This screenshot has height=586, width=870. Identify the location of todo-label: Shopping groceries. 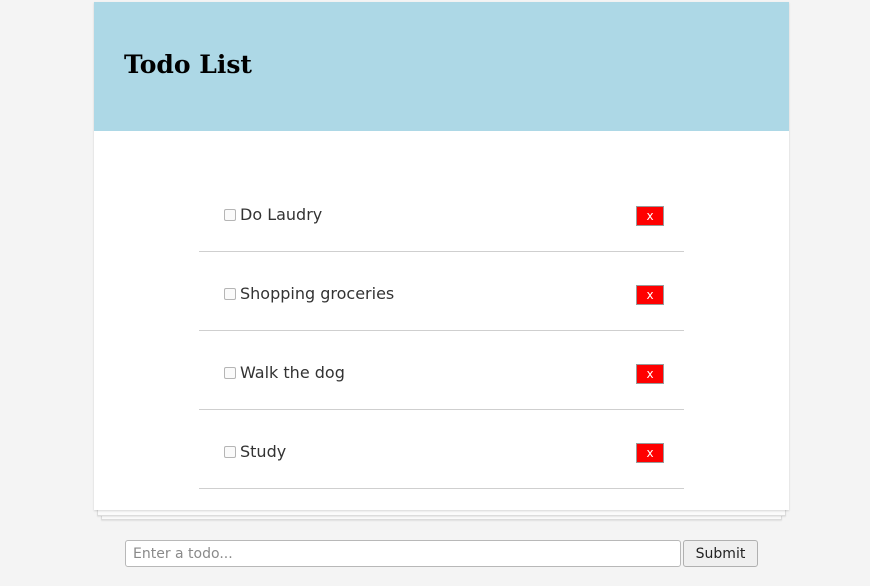
(317, 293).